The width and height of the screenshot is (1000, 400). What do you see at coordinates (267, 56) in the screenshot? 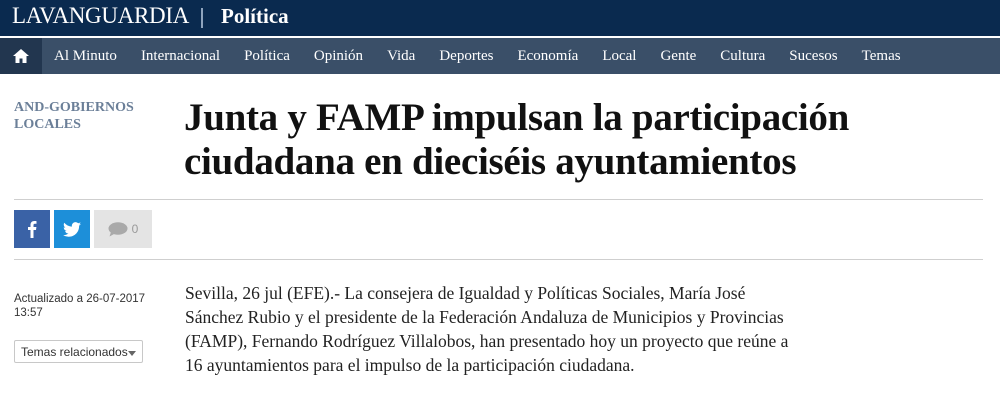
I see `nav-item-política: Política` at bounding box center [267, 56].